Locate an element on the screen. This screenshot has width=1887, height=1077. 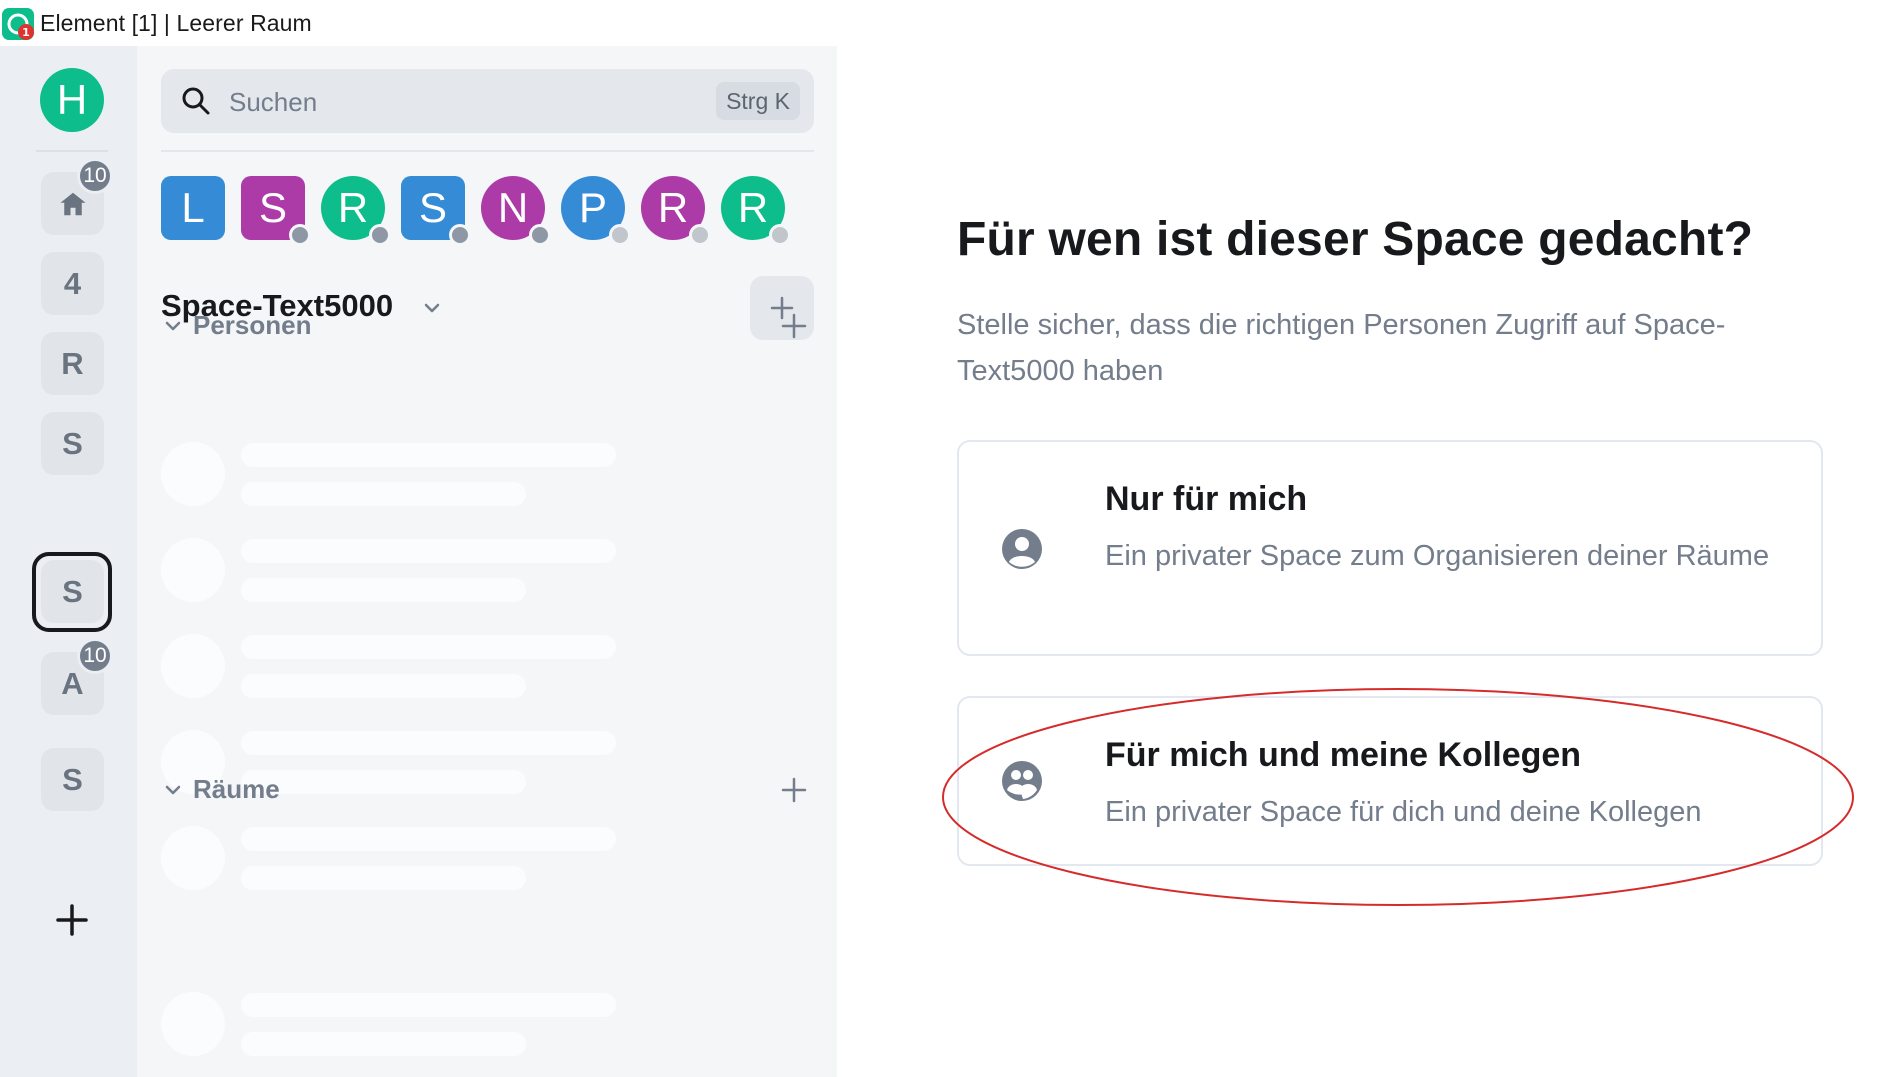
section-rooms-header: Räume is located at coordinates (487, 790).